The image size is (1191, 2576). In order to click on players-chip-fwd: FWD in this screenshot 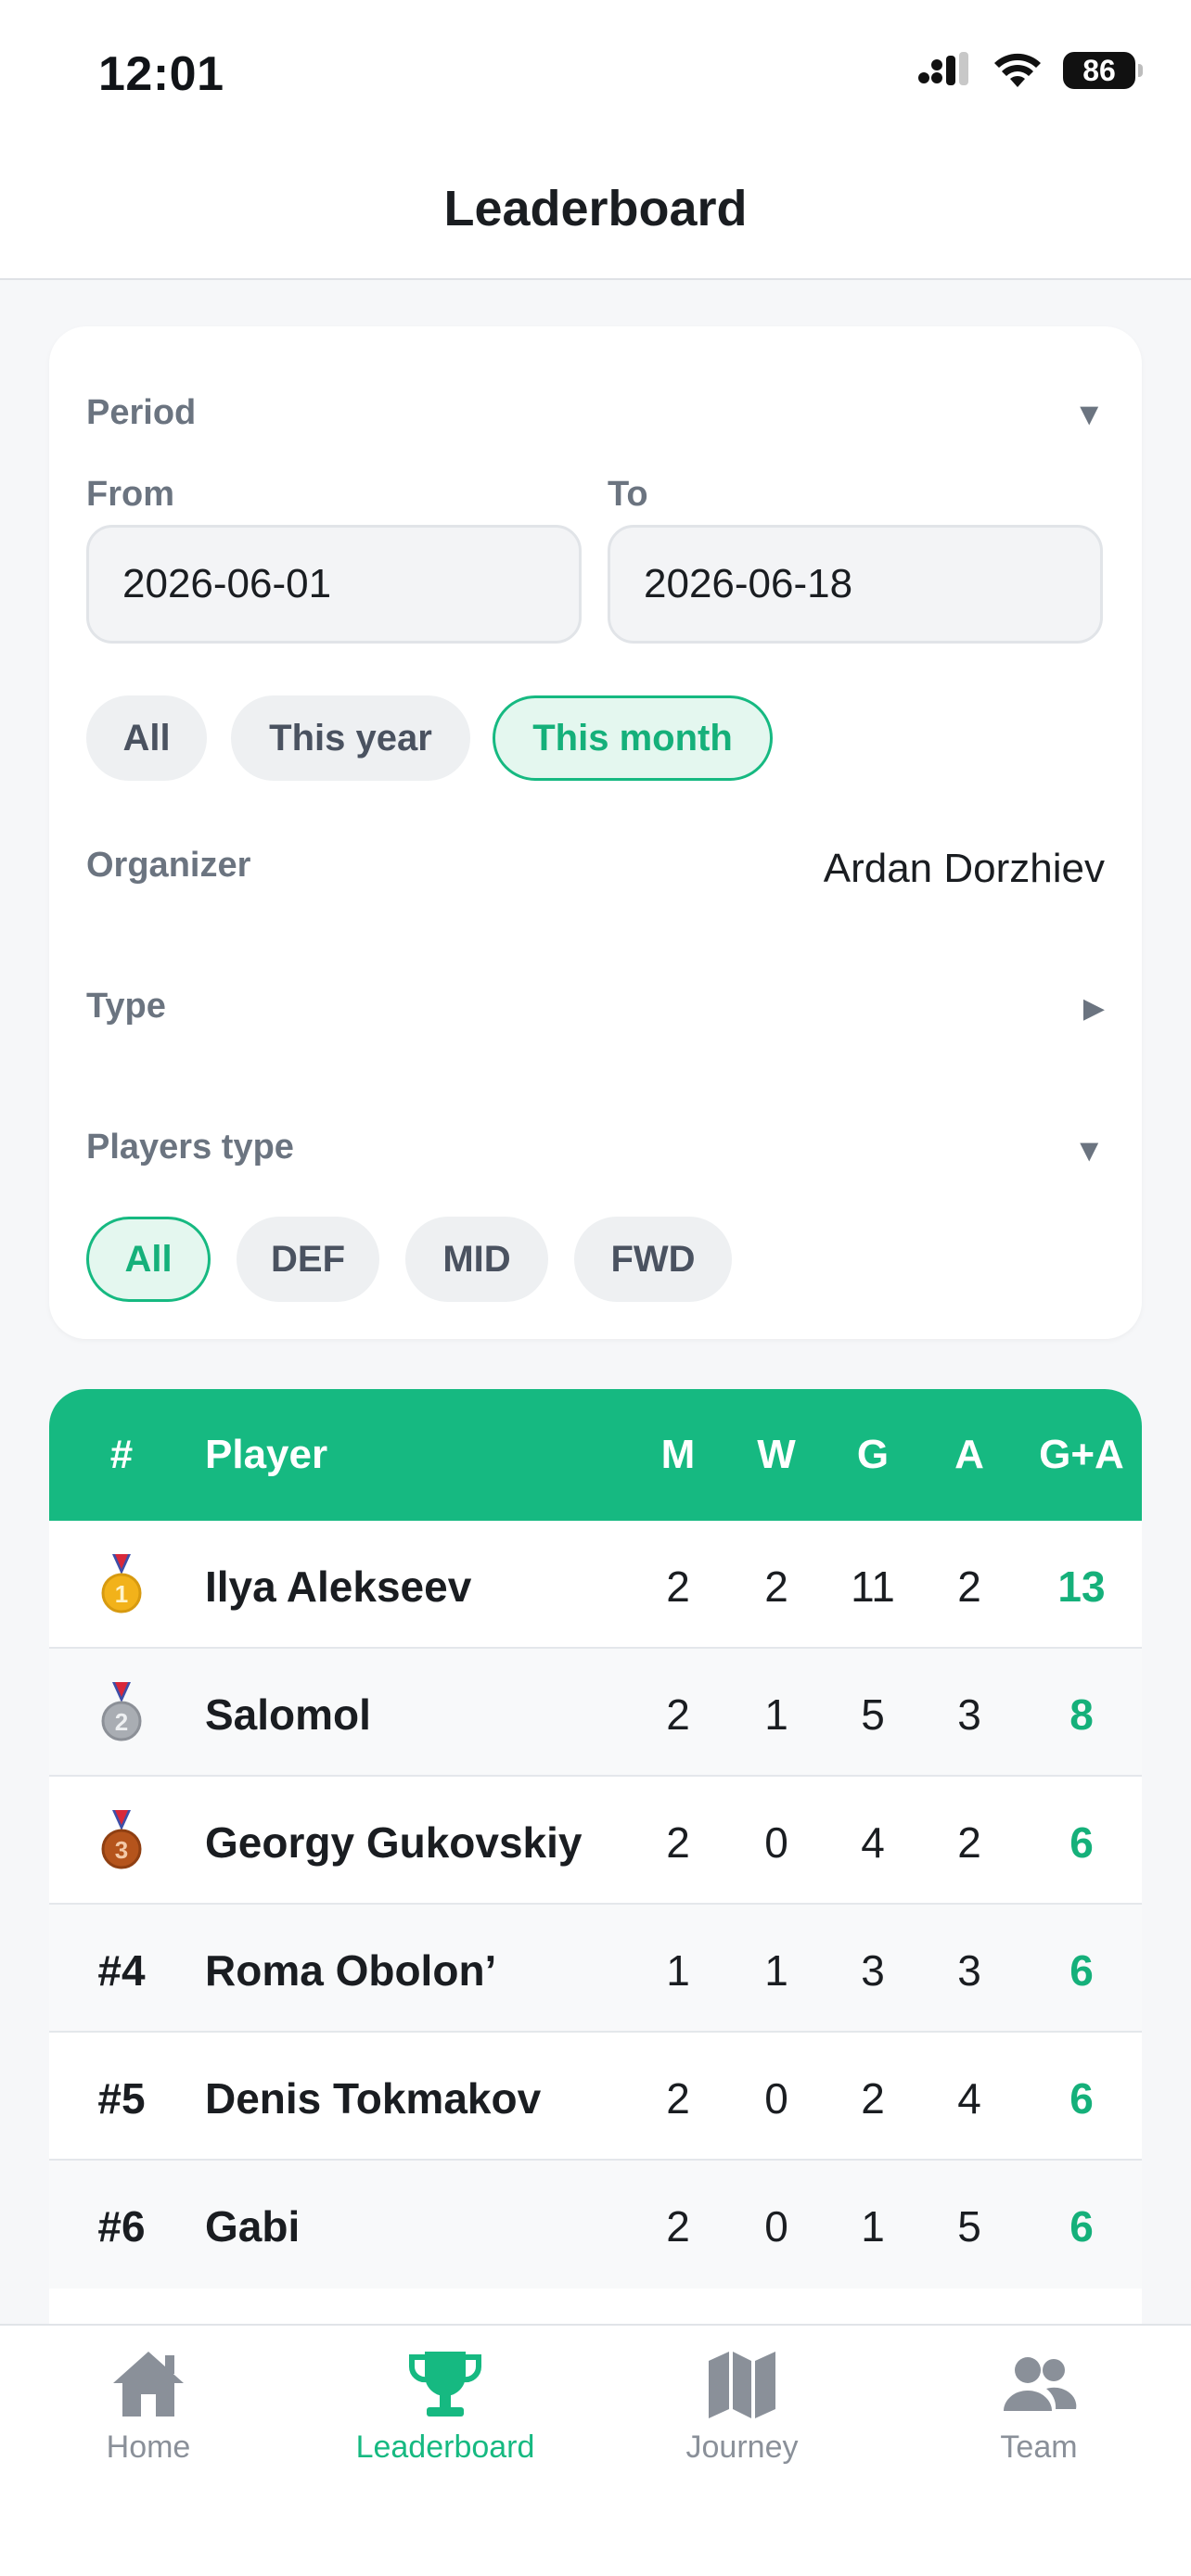, I will do `click(653, 1259)`.